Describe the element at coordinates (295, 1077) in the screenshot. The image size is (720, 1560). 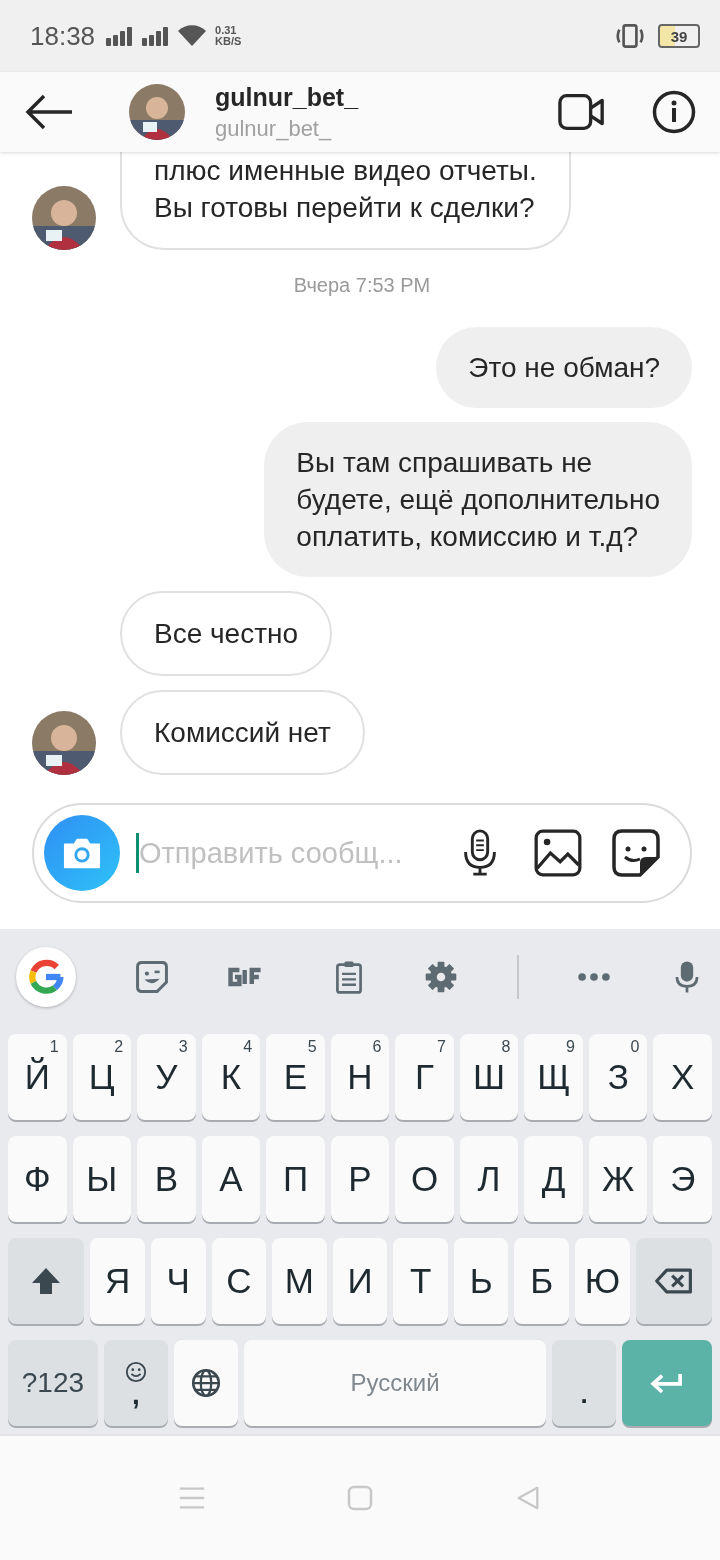
I see `key: Е 5` at that location.